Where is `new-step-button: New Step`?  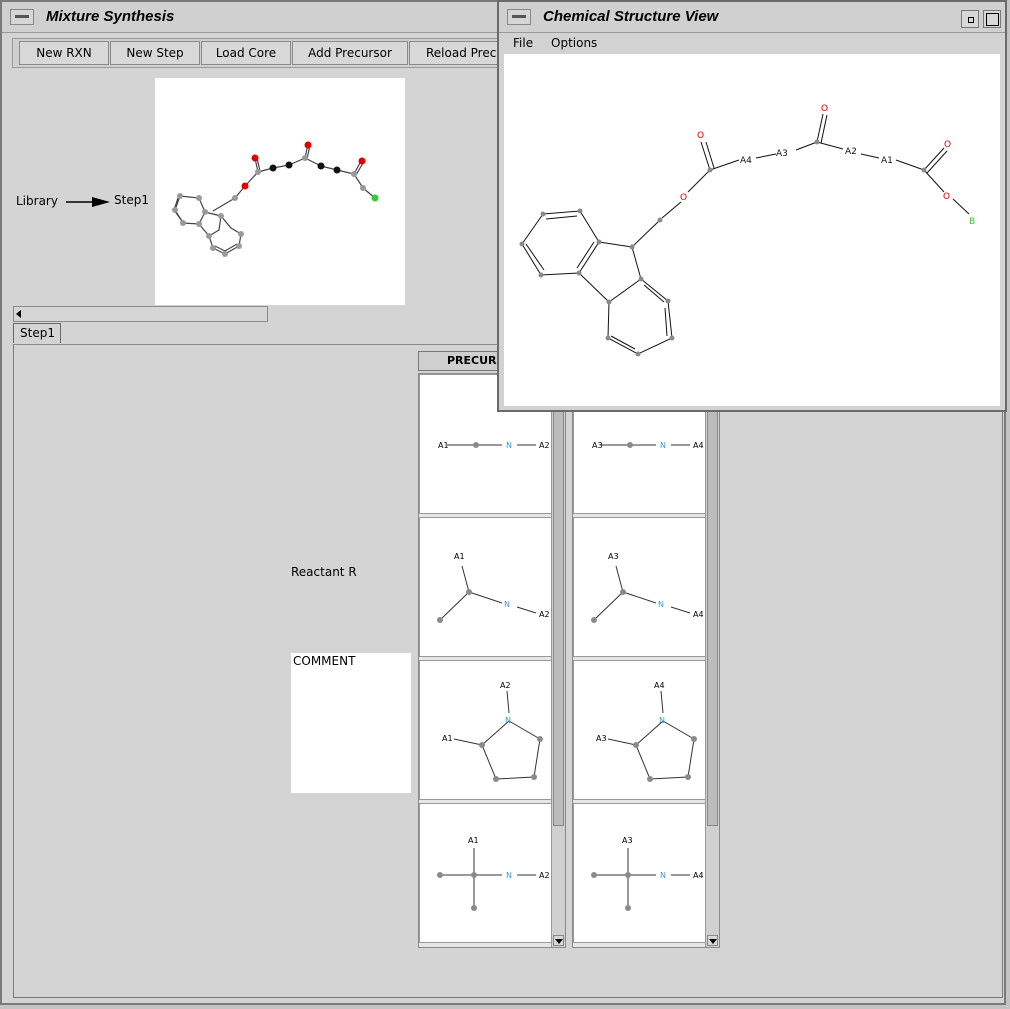 new-step-button: New Step is located at coordinates (155, 53).